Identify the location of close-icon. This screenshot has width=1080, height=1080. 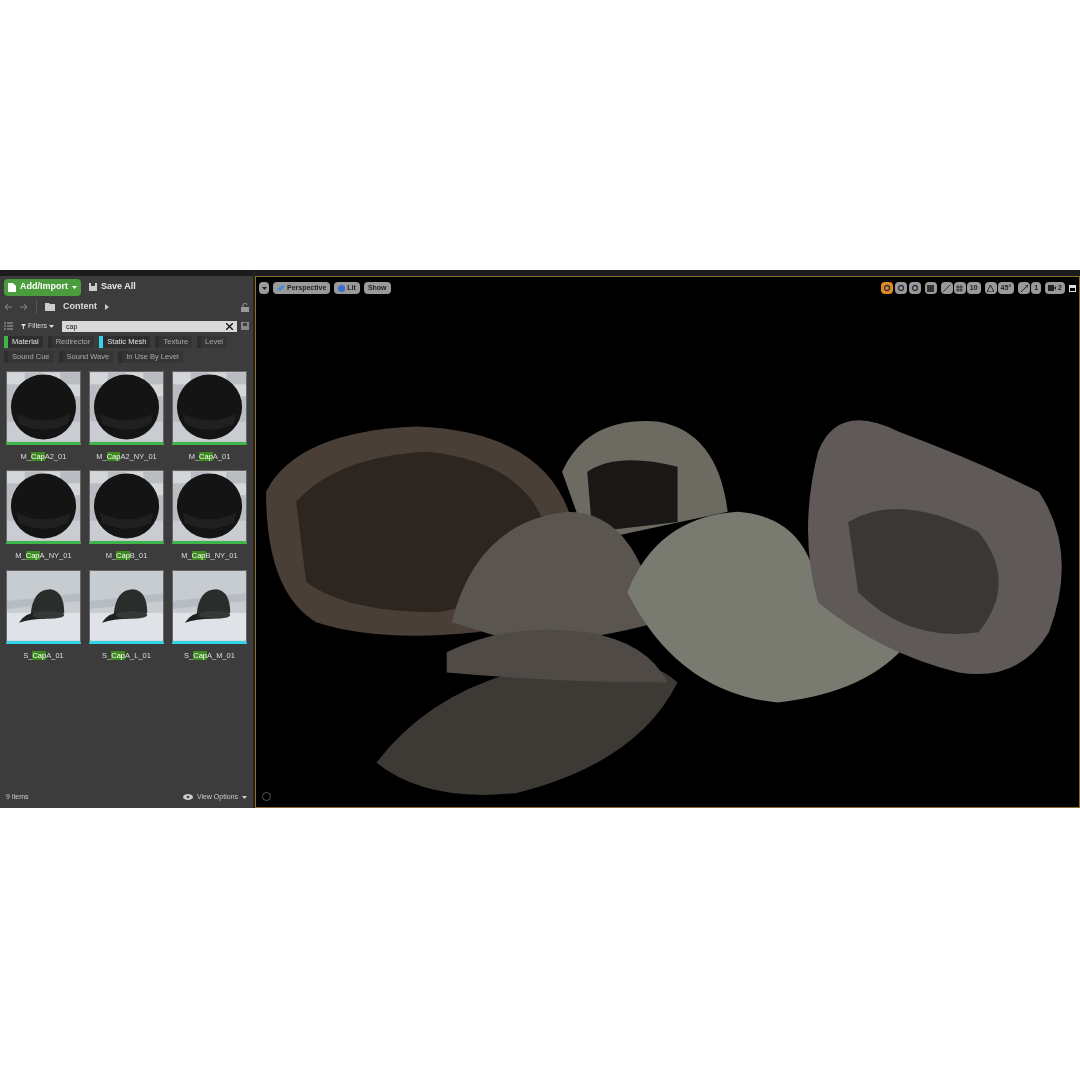
(229, 326).